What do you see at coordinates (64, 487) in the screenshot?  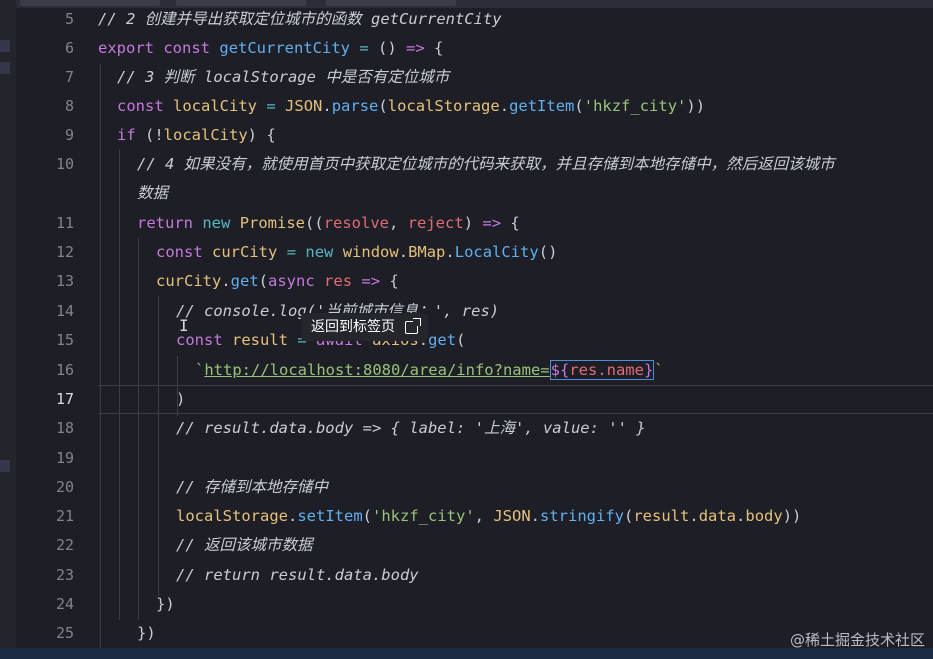 I see `line-number: 20` at bounding box center [64, 487].